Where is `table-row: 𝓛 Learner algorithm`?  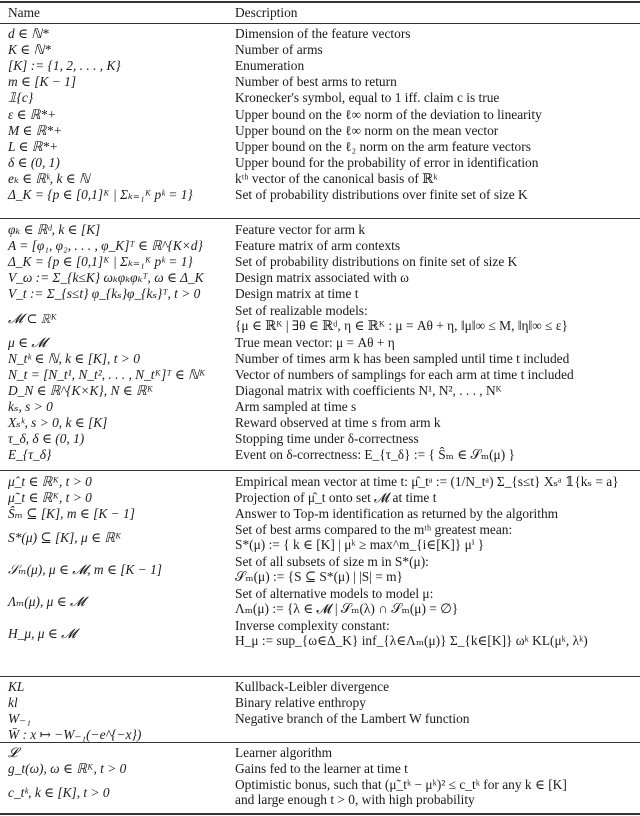 table-row: 𝓛 Learner algorithm is located at coordinates (320, 753).